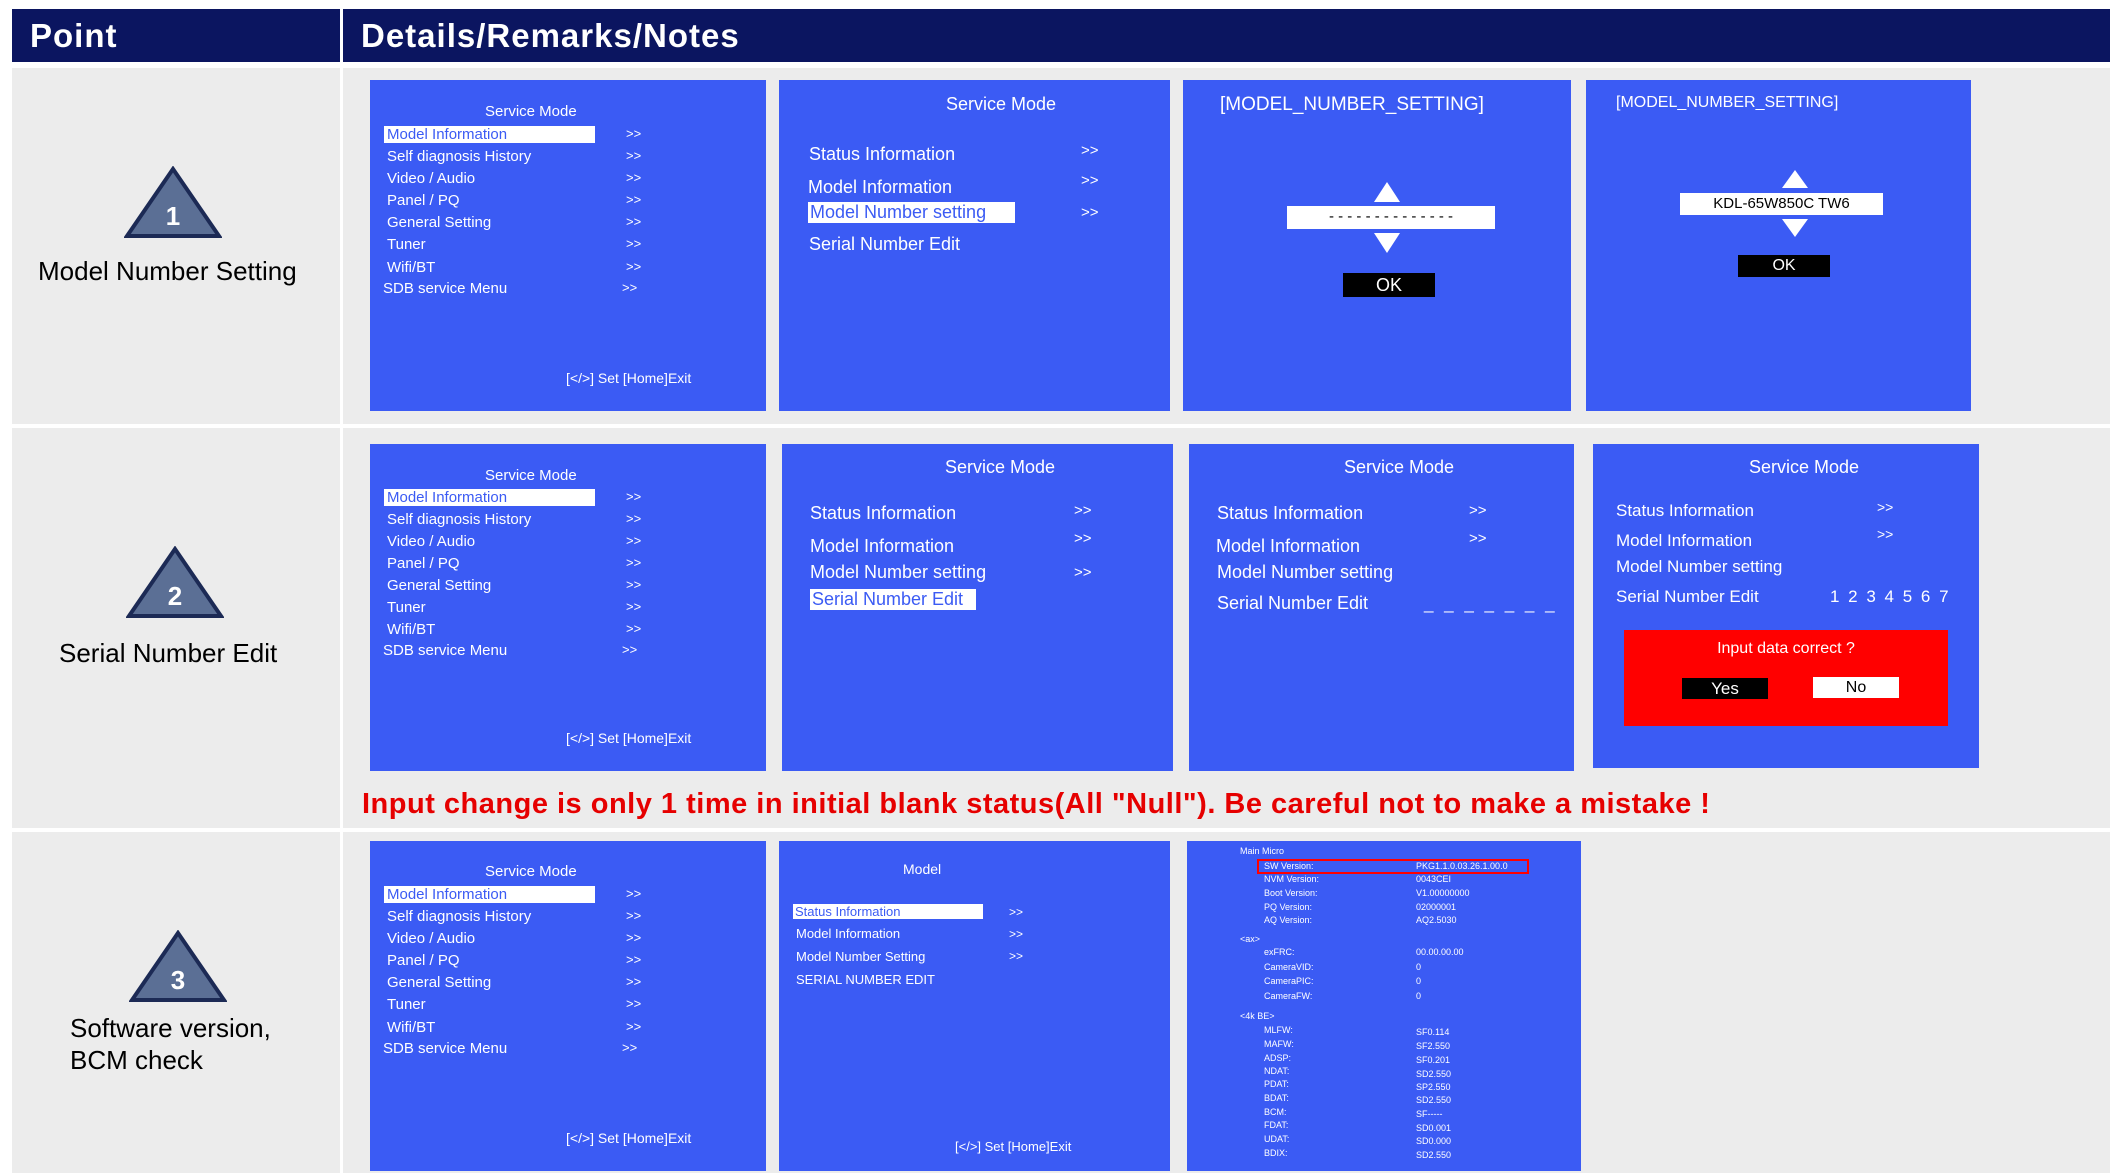 The height and width of the screenshot is (1173, 2110). Describe the element at coordinates (1433, 1032) in the screenshot. I see `info-value: SF0.114` at that location.